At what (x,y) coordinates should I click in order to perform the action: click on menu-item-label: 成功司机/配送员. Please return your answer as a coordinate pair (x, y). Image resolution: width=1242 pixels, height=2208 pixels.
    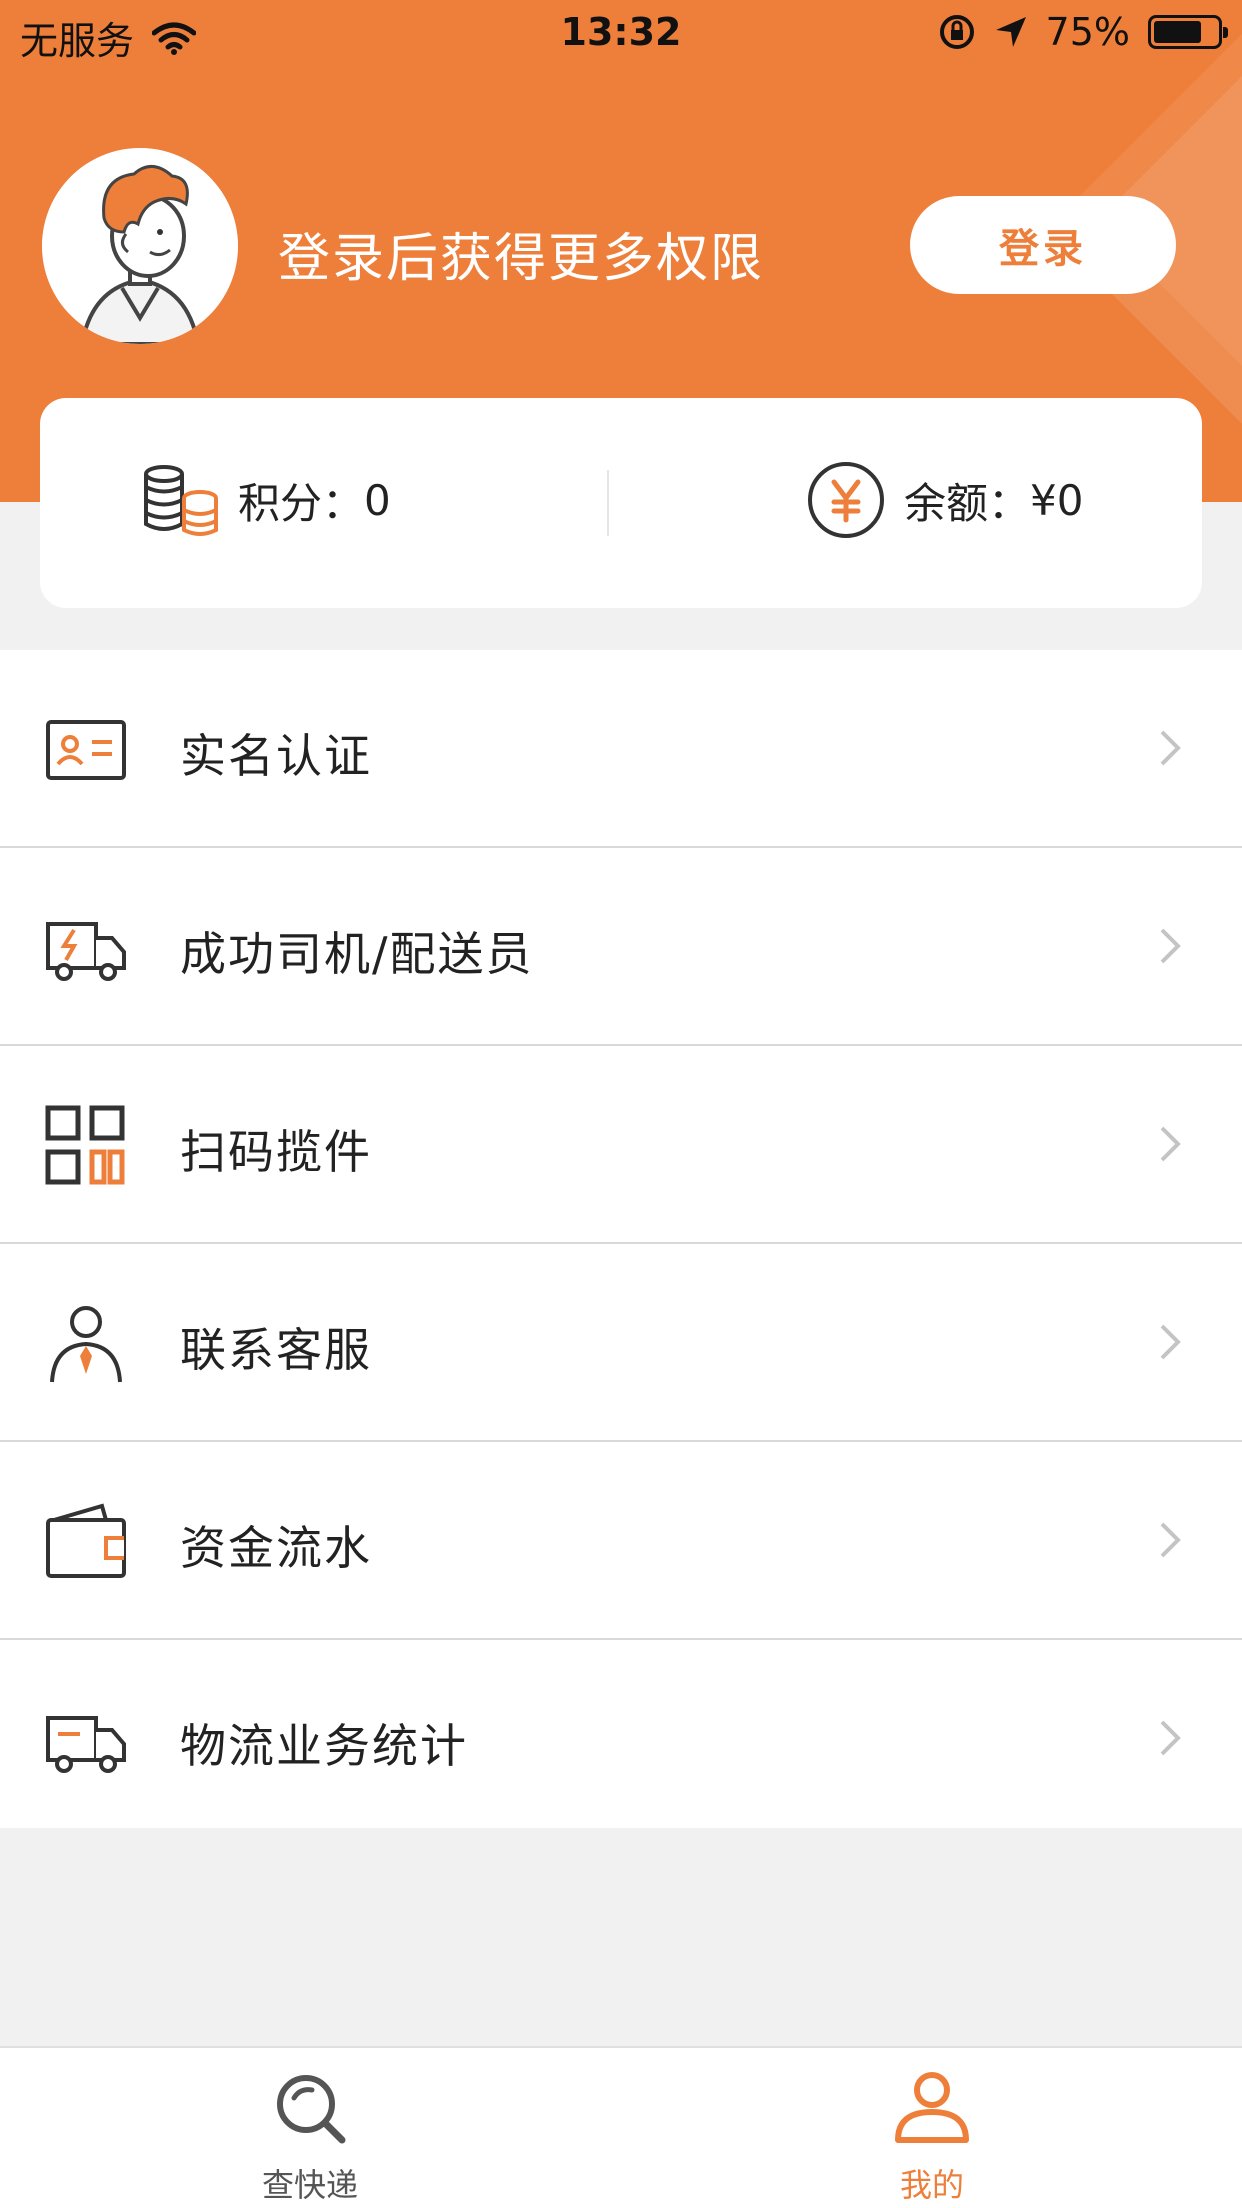
    Looking at the image, I should click on (357, 954).